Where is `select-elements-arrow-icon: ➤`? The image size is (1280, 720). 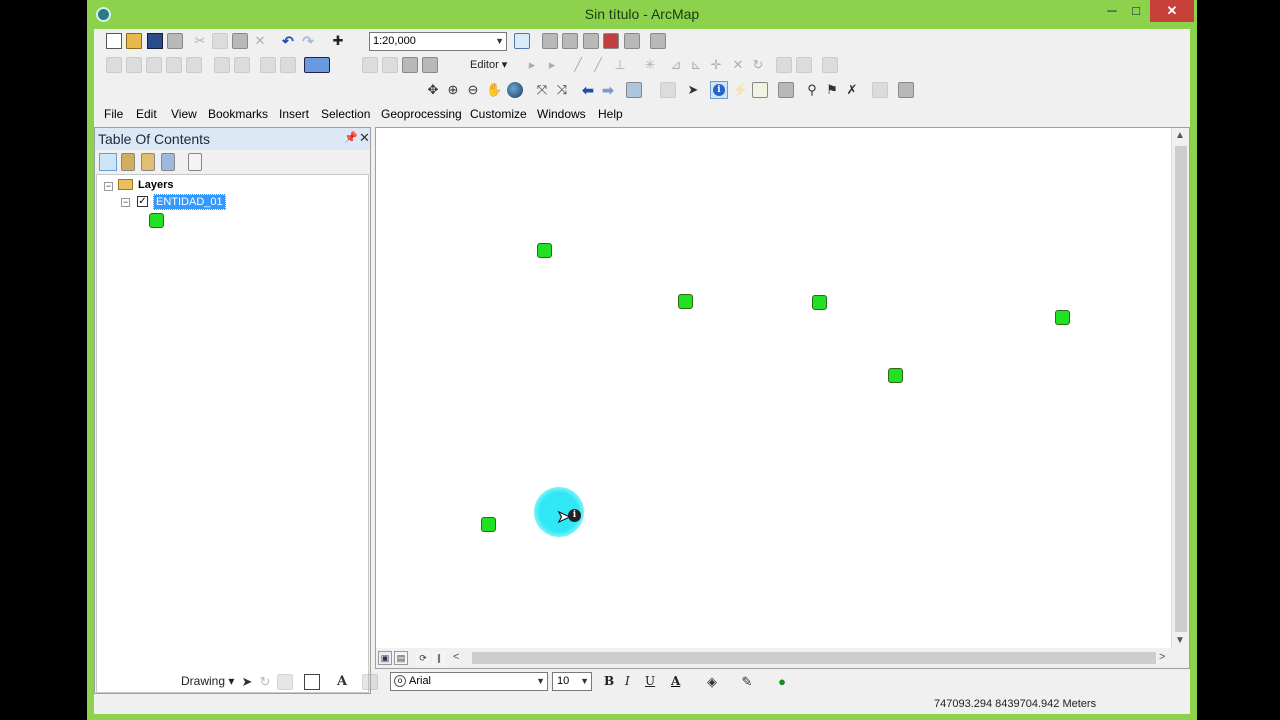
select-elements-arrow-icon: ➤ is located at coordinates (693, 90).